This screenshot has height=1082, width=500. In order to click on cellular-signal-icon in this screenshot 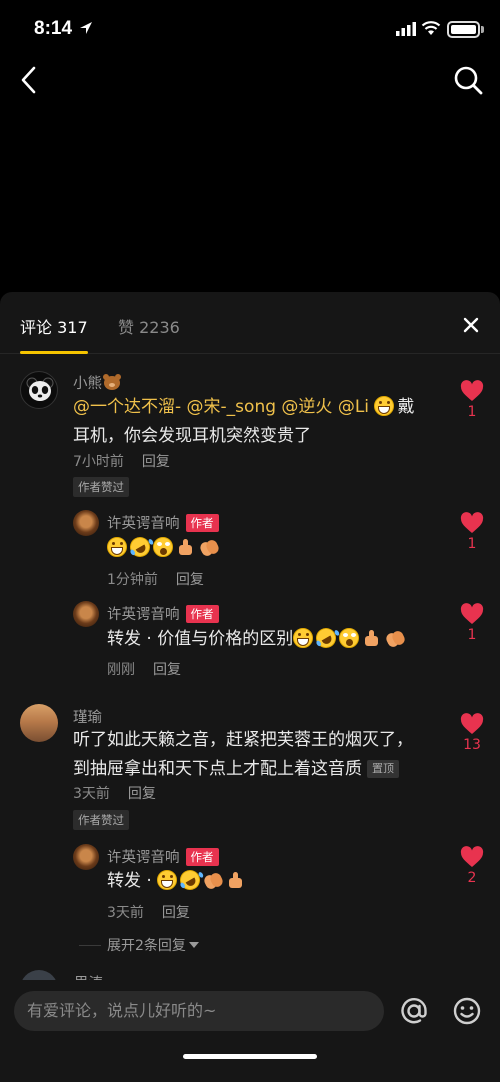, I will do `click(406, 29)`.